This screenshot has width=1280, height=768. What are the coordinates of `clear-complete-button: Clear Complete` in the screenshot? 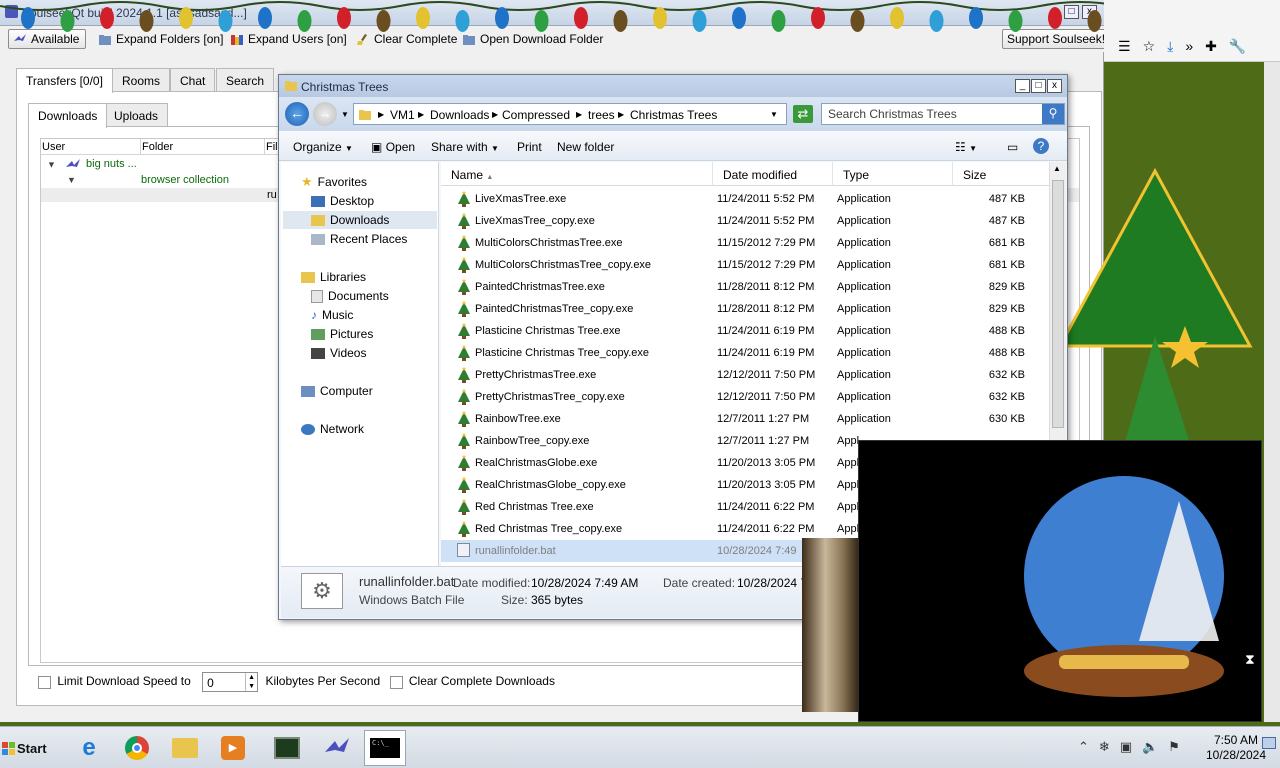 It's located at (407, 39).